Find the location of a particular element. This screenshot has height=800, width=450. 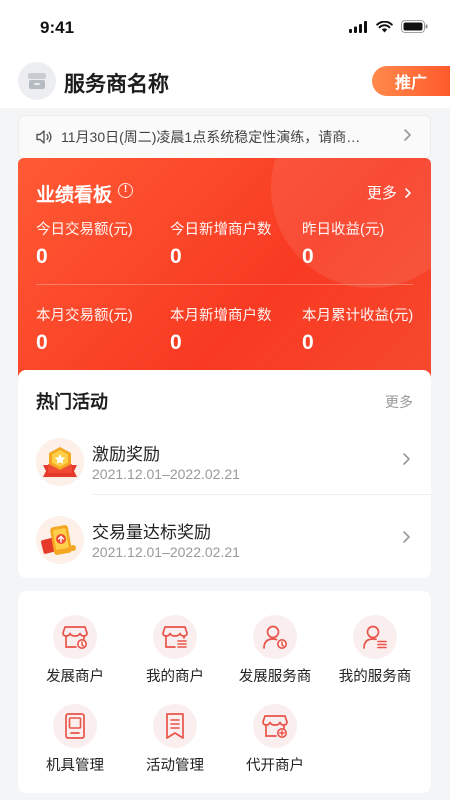

provider-name: 服务商名称 is located at coordinates (116, 84).